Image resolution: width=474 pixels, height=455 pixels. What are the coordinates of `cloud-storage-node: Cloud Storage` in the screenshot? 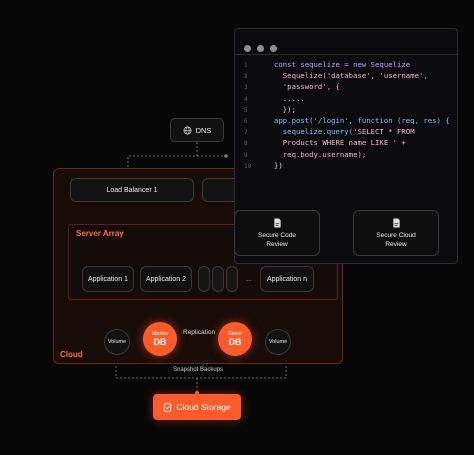 It's located at (197, 407).